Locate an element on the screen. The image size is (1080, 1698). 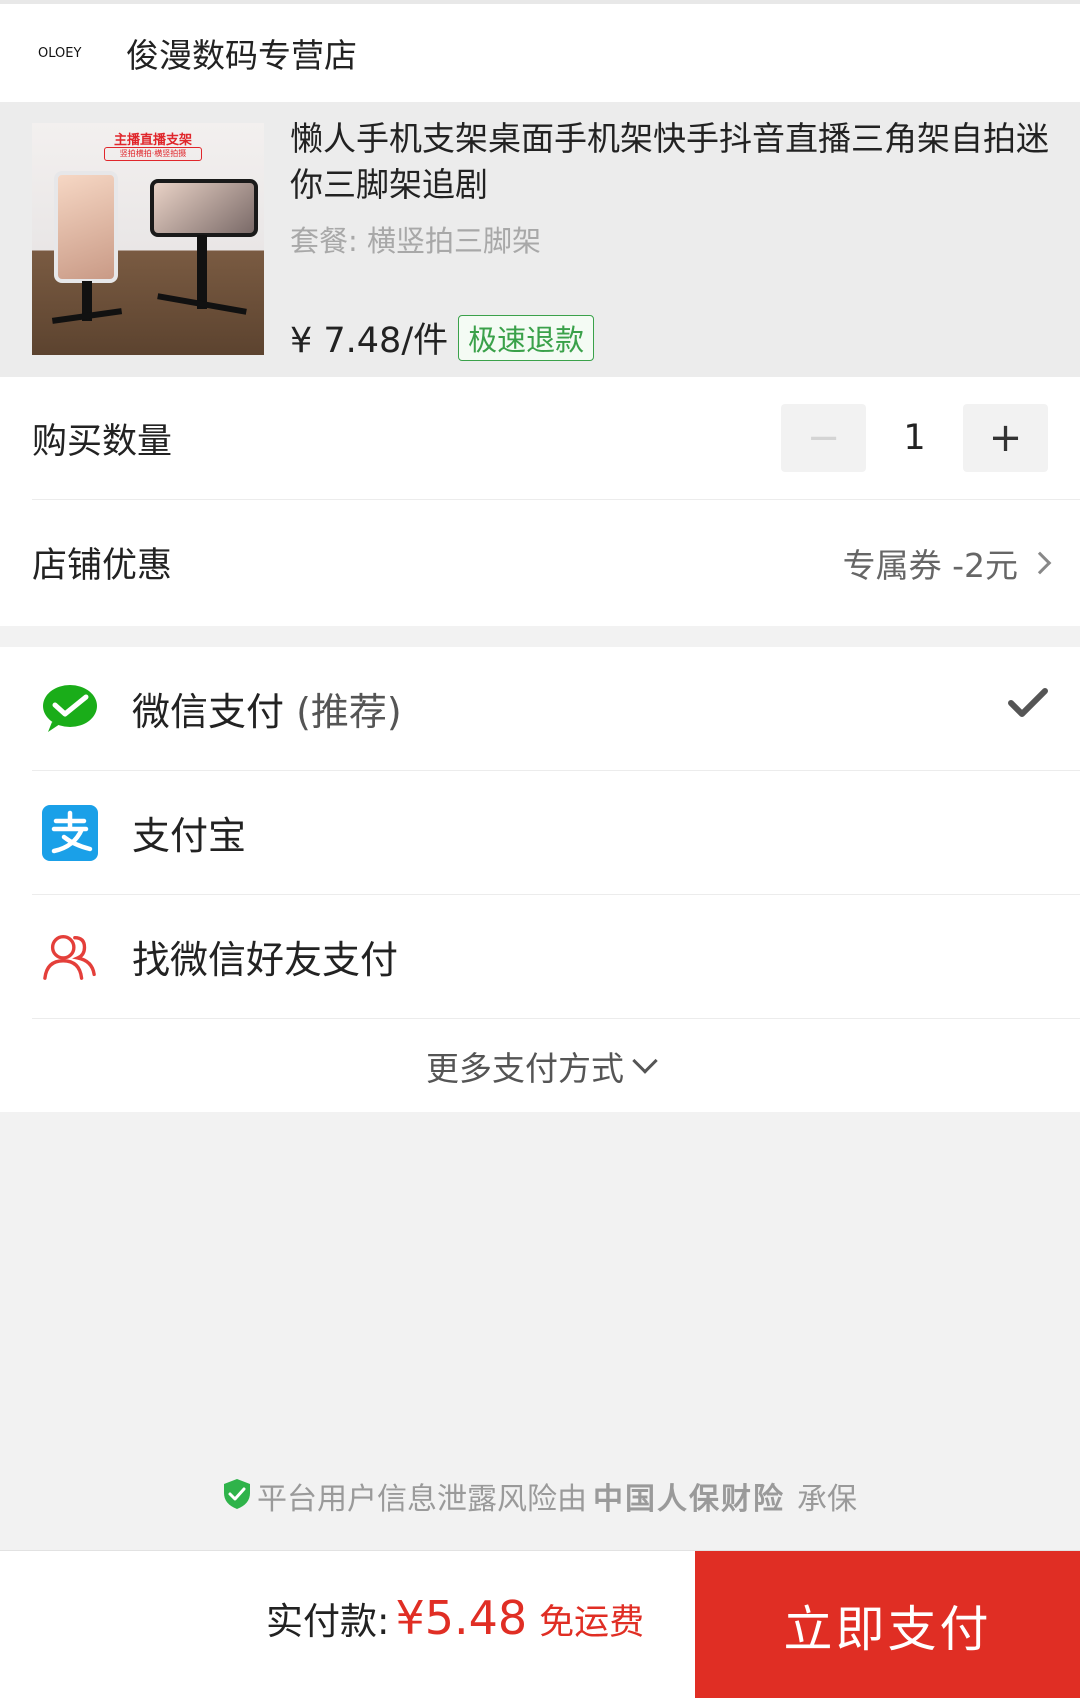
order-options: 购买数量 − 1 + 店铺优惠 专属券 -2元 is located at coordinates (540, 501).